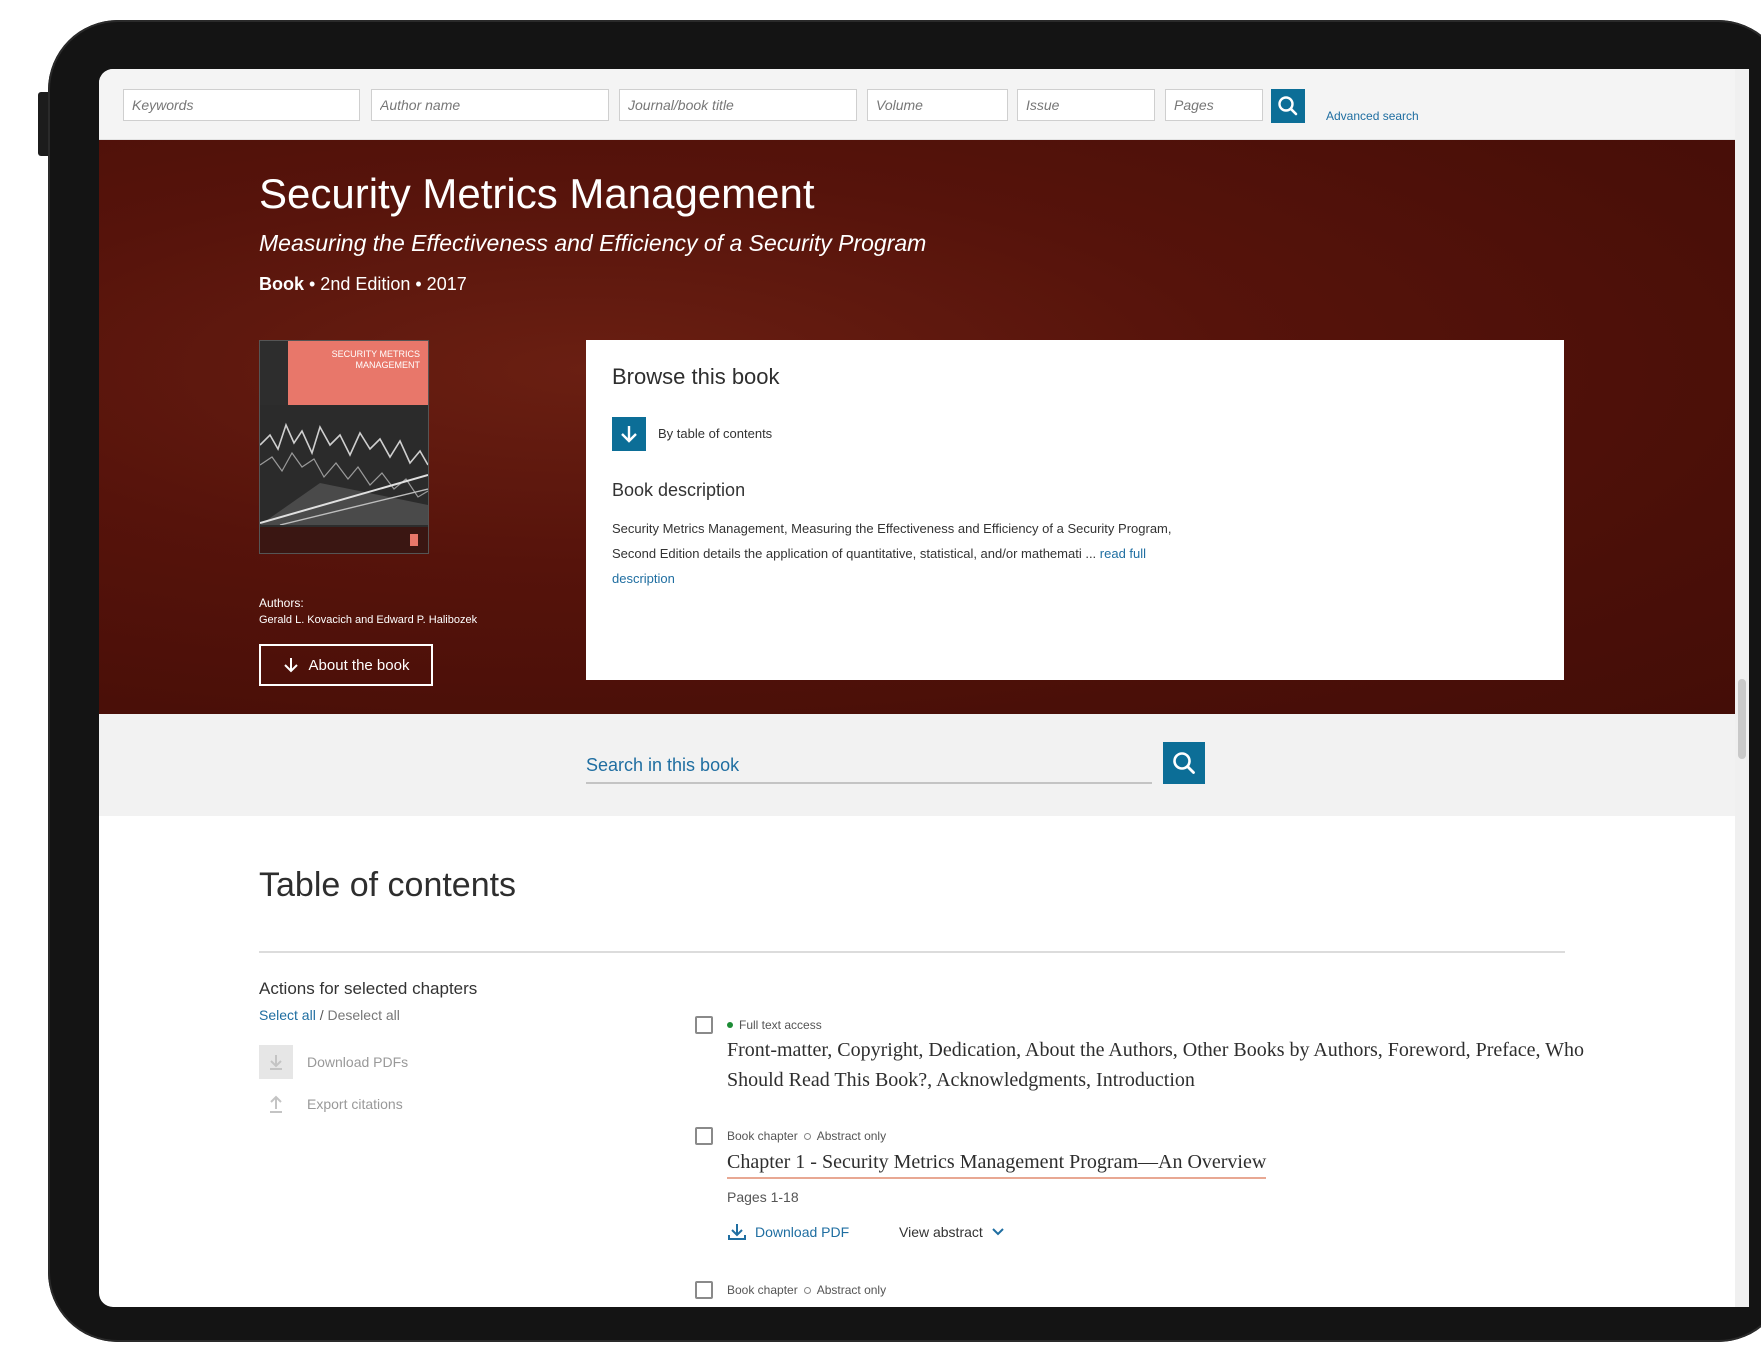  What do you see at coordinates (363, 1015) in the screenshot?
I see `deselect-all-link: Deselect all` at bounding box center [363, 1015].